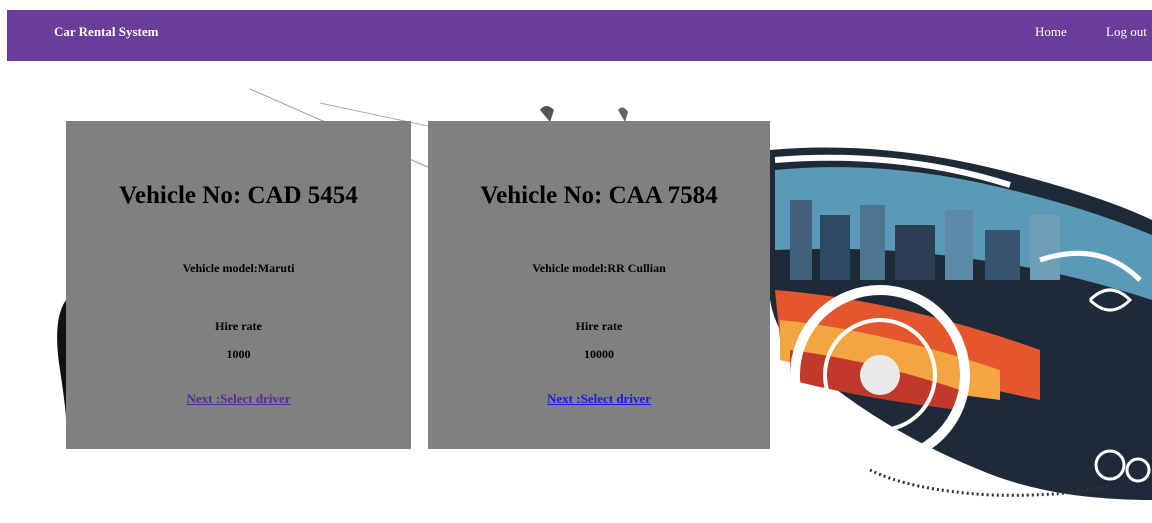 The width and height of the screenshot is (1152, 523). I want to click on nav-logout-link: Log out, so click(1126, 32).